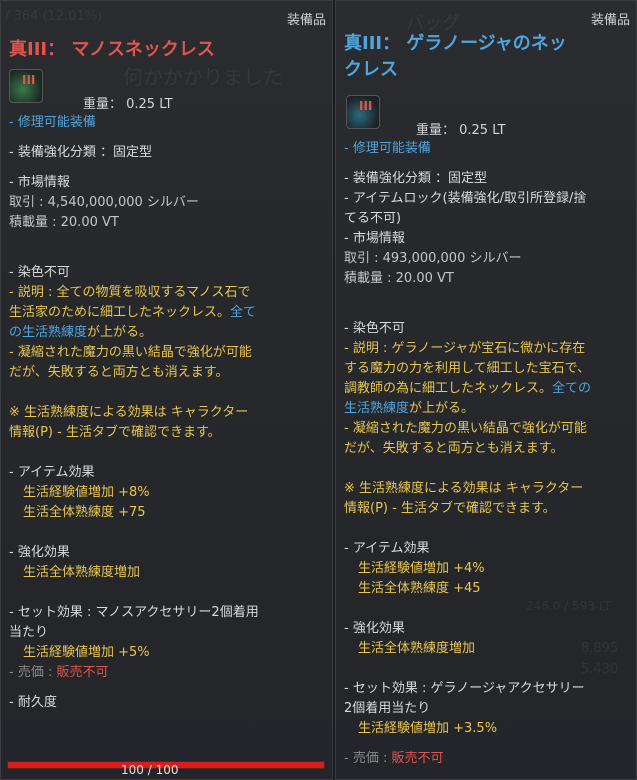 Image resolution: width=637 pixels, height=780 pixels. I want to click on item-title: 真III： マノスネックレス, so click(112, 49).